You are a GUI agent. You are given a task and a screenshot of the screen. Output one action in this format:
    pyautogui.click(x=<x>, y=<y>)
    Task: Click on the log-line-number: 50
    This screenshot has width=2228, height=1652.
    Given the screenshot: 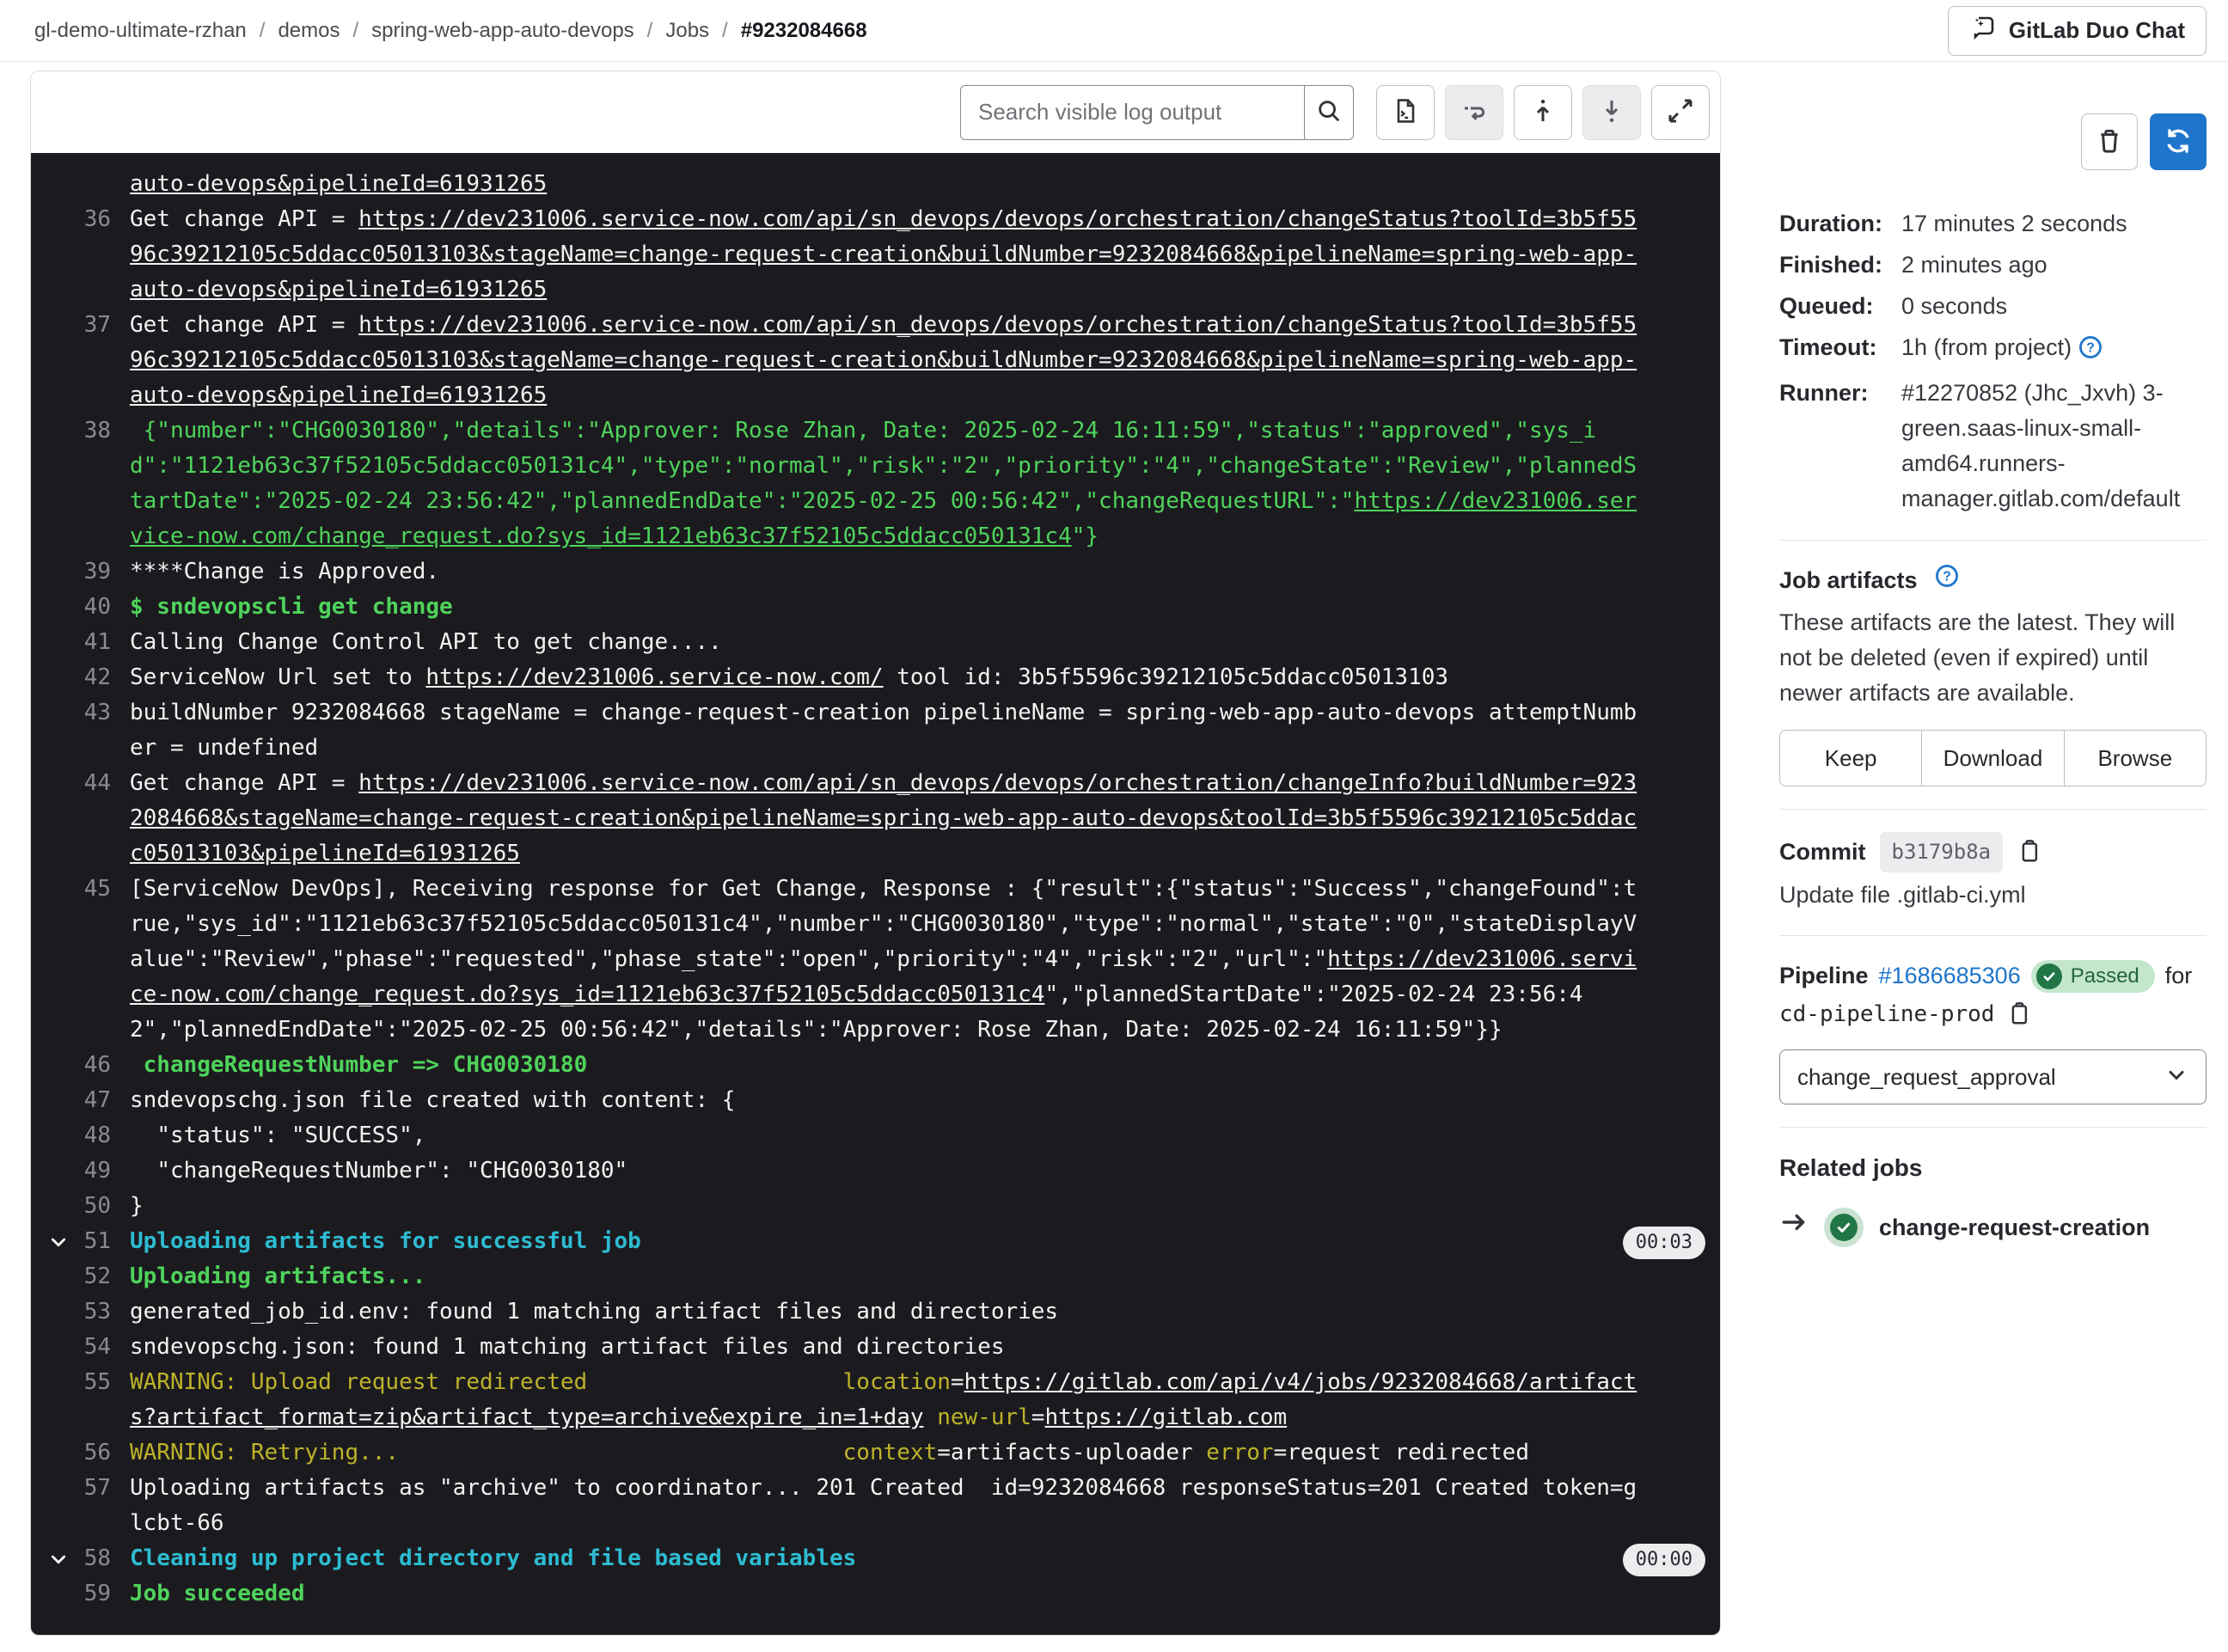 What is the action you would take?
    pyautogui.click(x=91, y=1206)
    